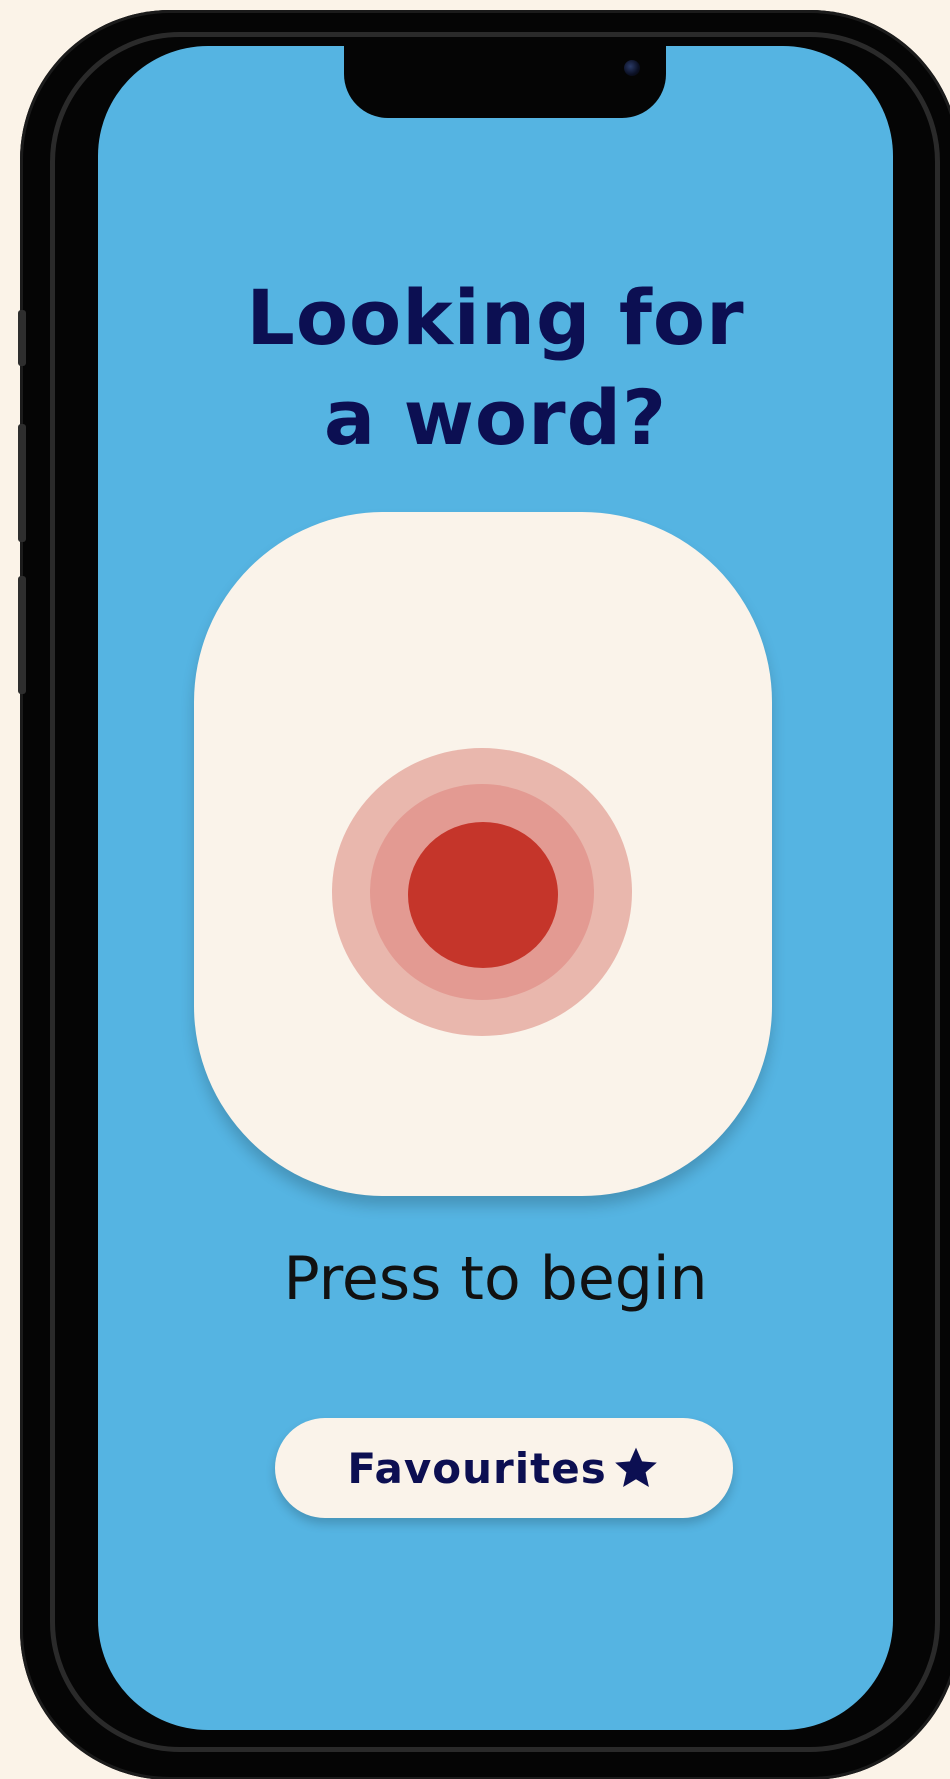 Image resolution: width=950 pixels, height=1779 pixels. What do you see at coordinates (505, 82) in the screenshot?
I see `notch` at bounding box center [505, 82].